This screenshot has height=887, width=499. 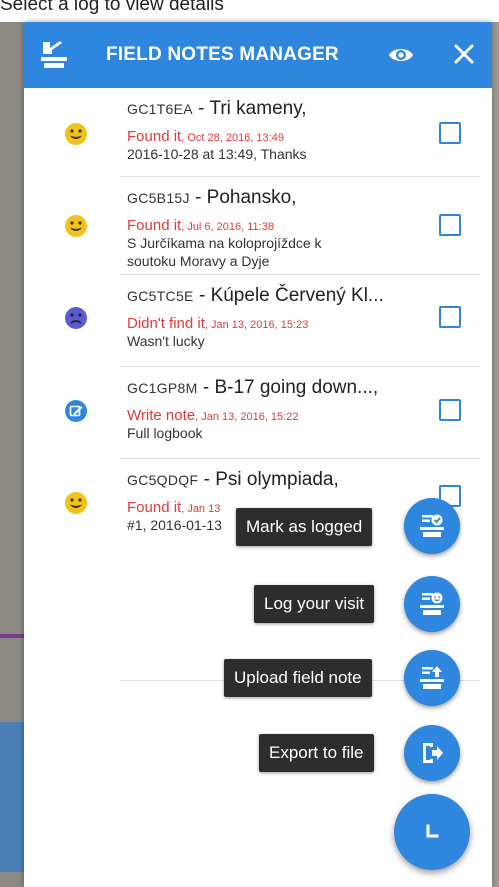 I want to click on log-comment: 2016-10-28 at 13:49, Thanks, so click(x=217, y=154).